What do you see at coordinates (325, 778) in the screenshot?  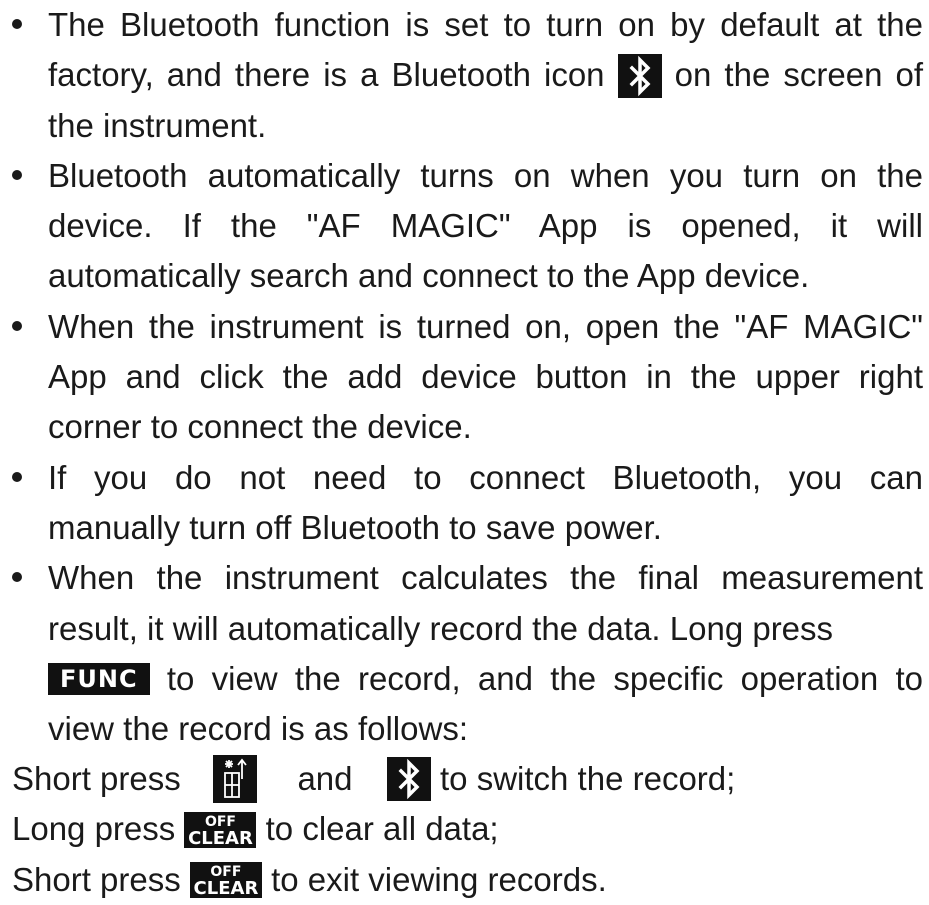 I see `text-segment: and` at bounding box center [325, 778].